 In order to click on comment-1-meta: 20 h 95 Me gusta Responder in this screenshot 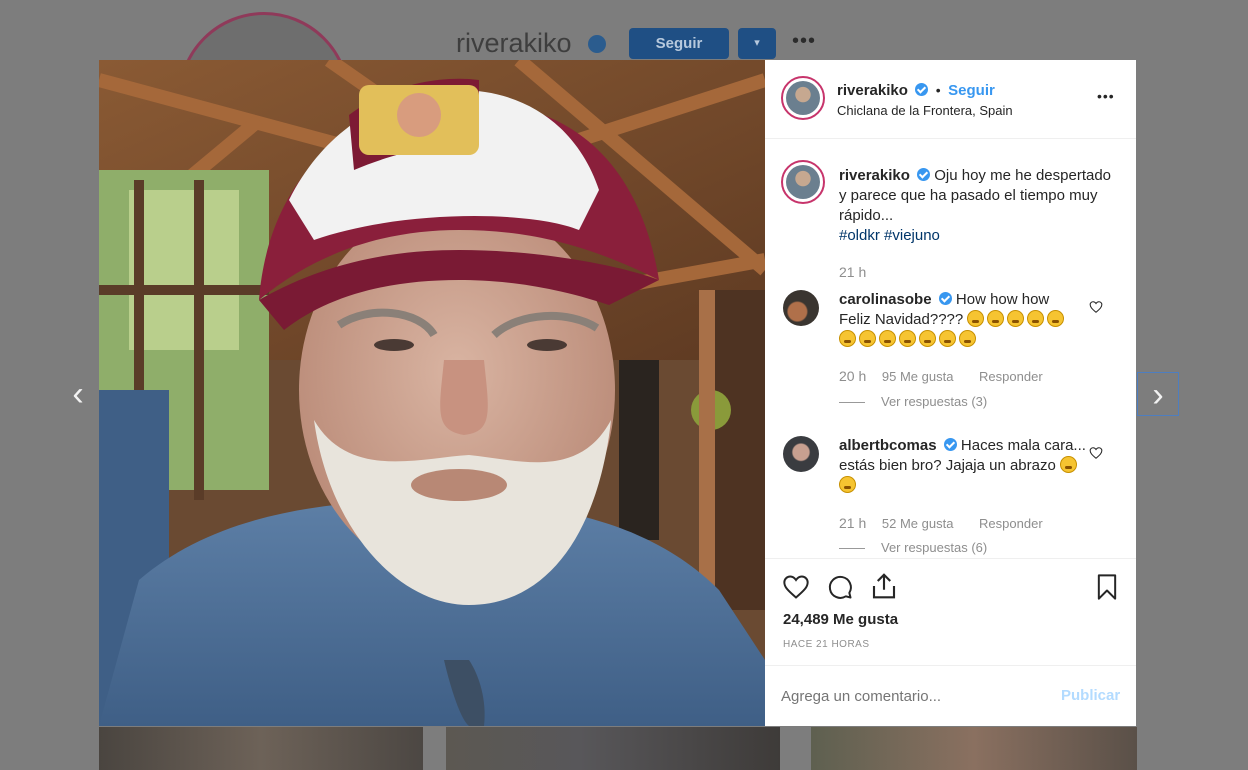, I will do `click(941, 376)`.